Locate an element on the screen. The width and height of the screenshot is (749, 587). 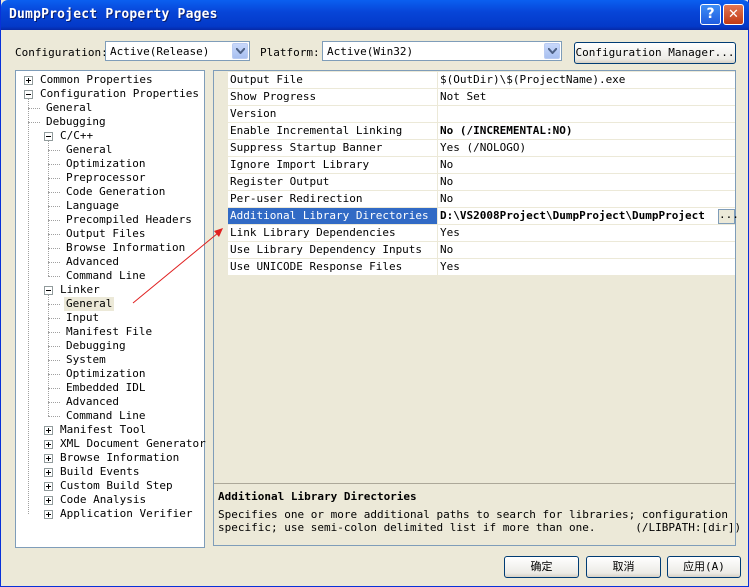
ok-button: 确定 is located at coordinates (541, 567).